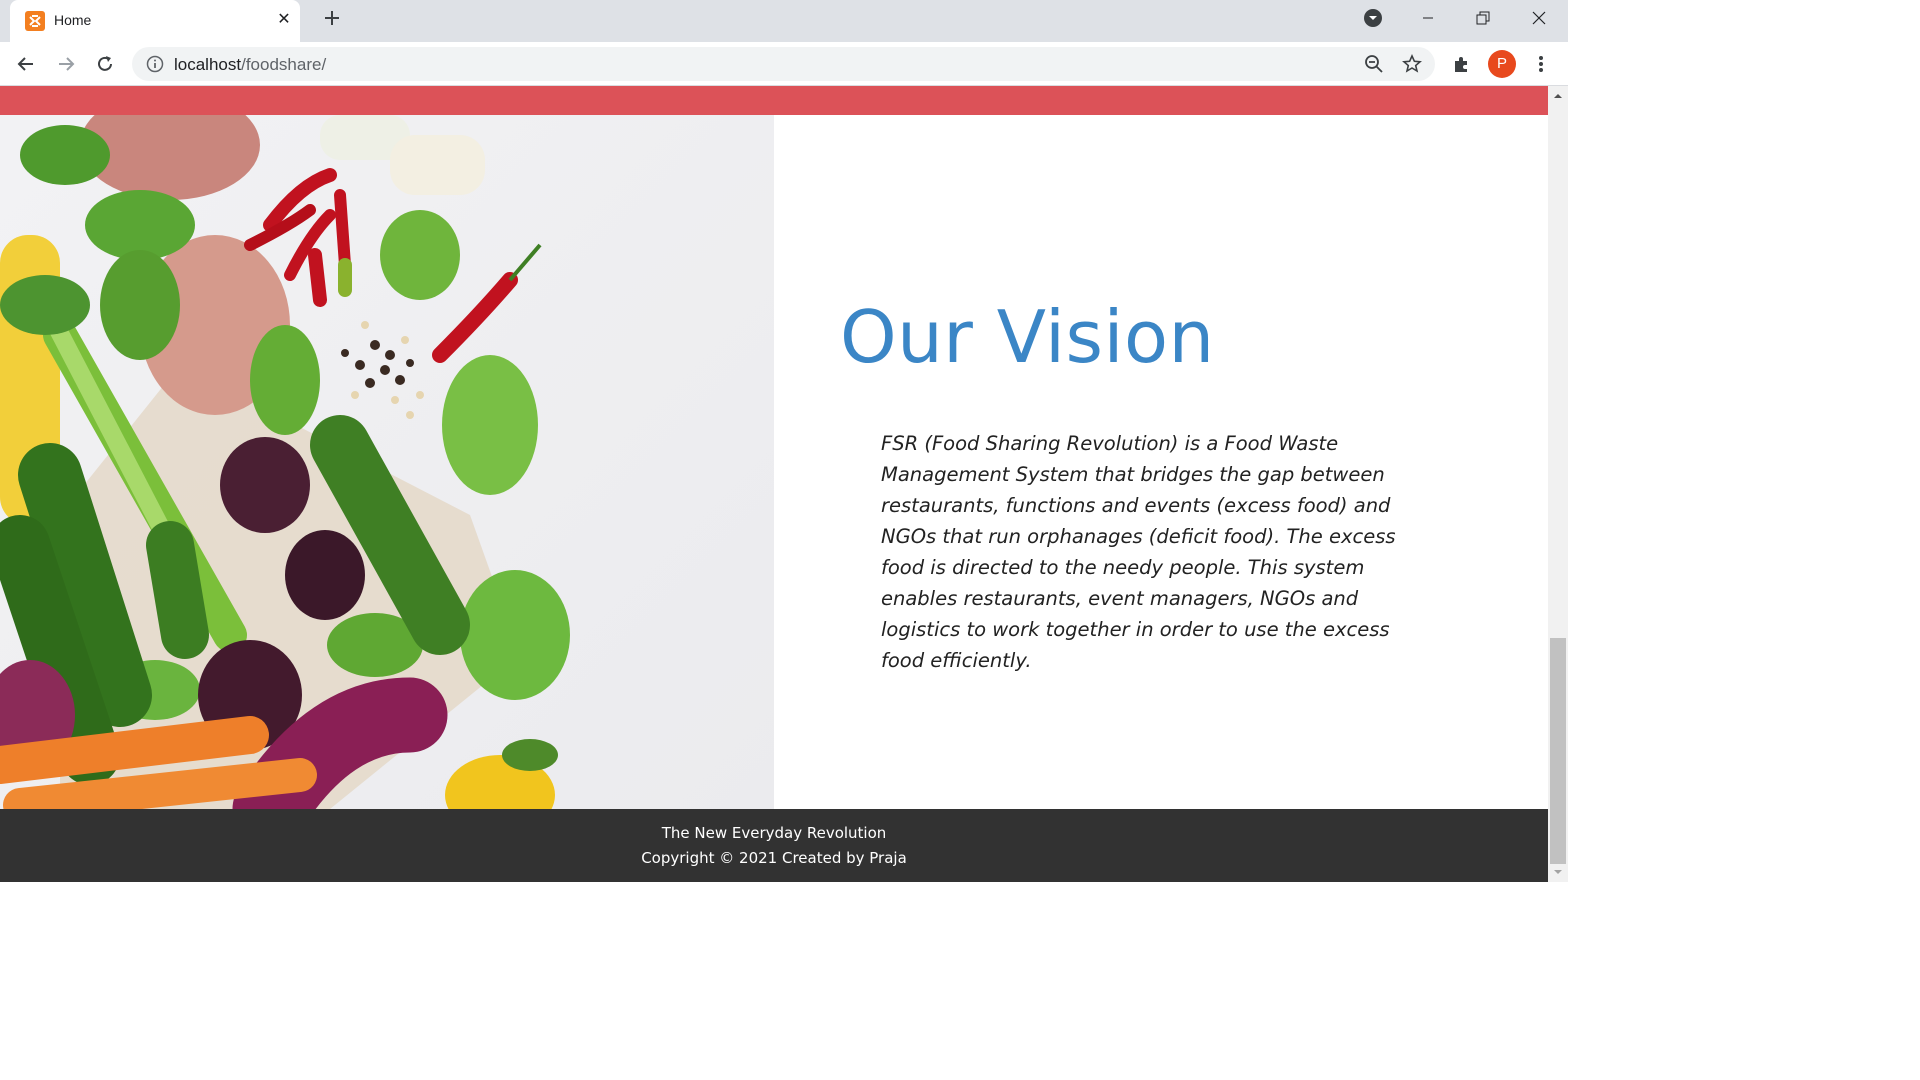 Image resolution: width=1920 pixels, height=1080 pixels. I want to click on footer-copyright: Copyright © 2021 Created by Praja, so click(774, 858).